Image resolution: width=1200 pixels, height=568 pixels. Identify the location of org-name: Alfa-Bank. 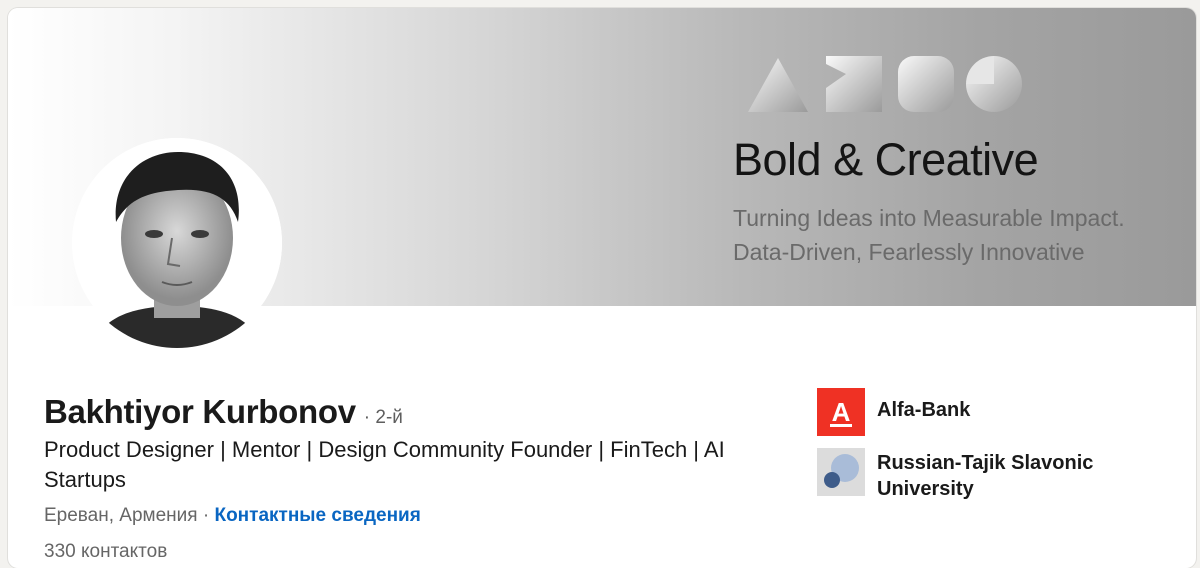
(924, 410).